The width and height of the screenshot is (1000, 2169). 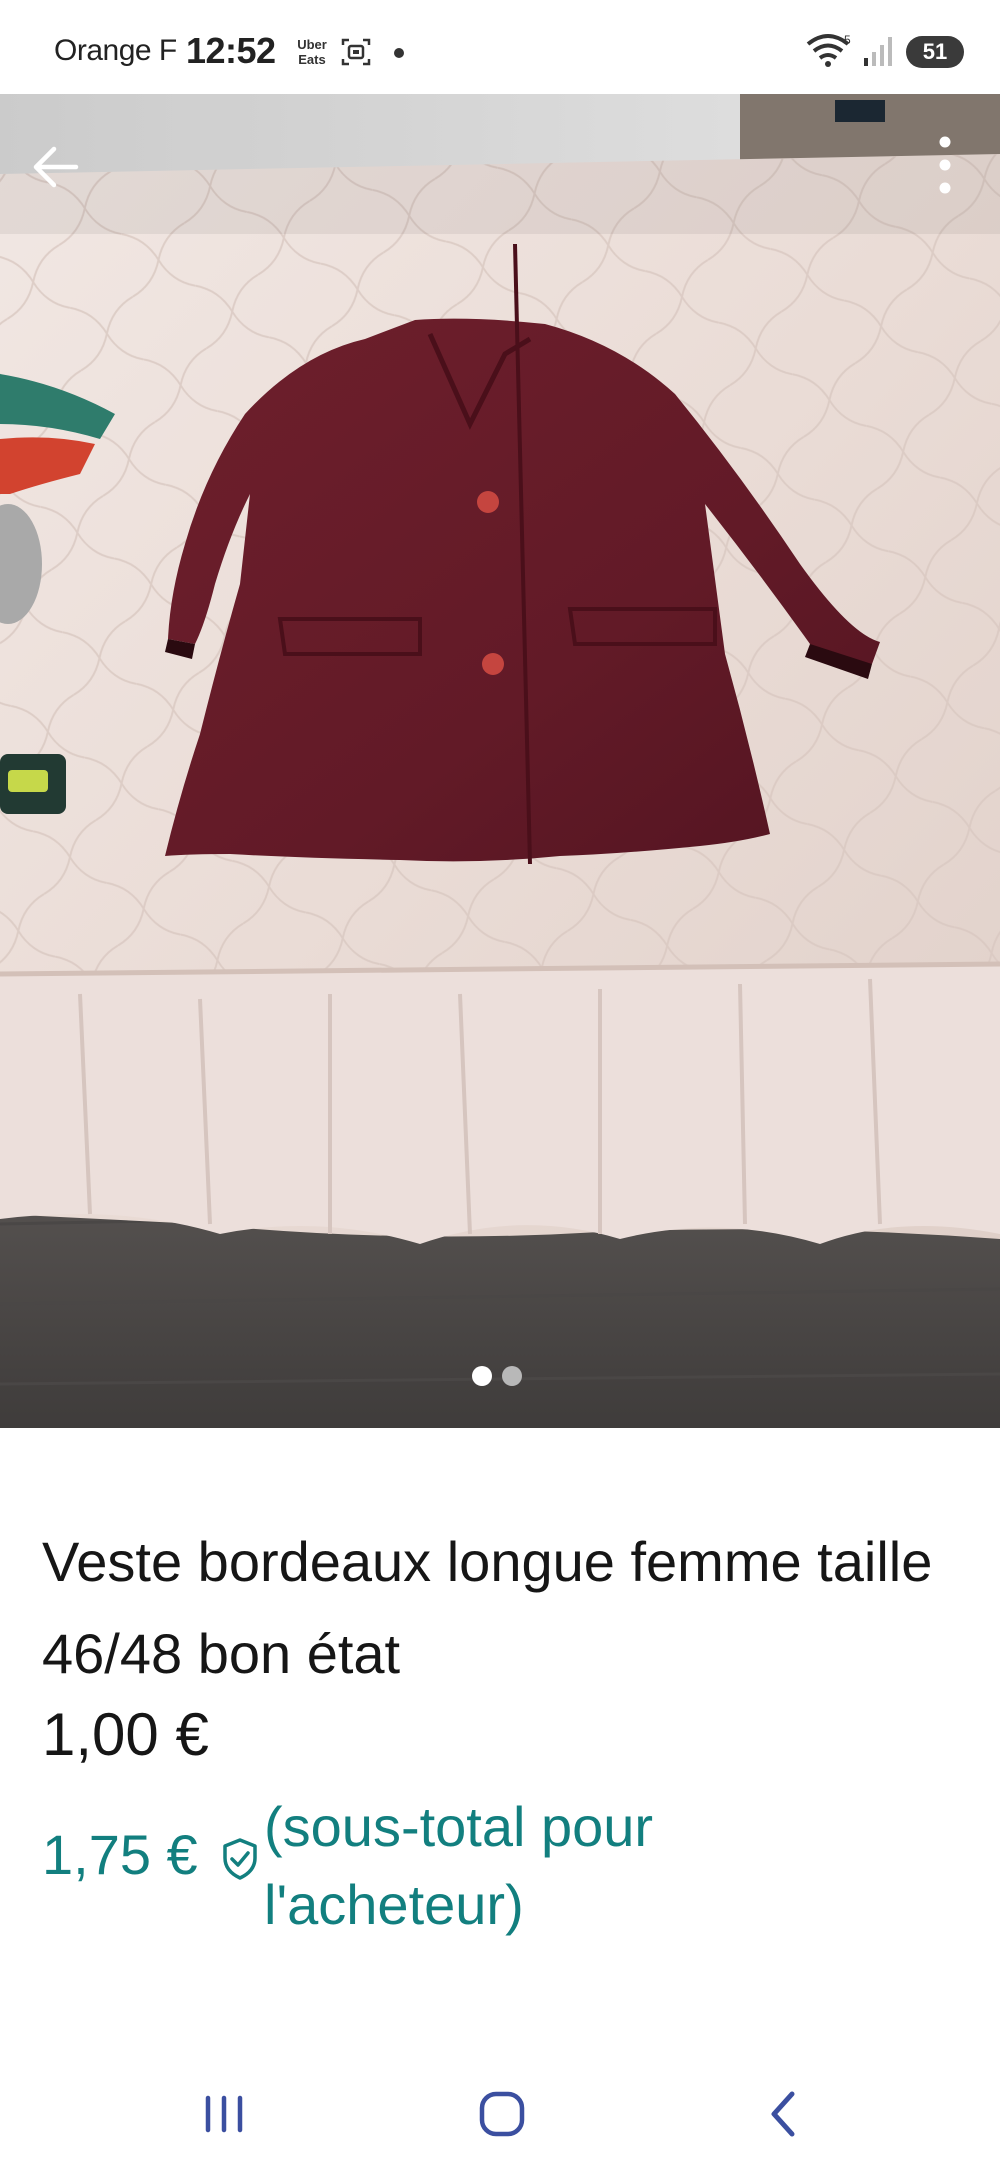 I want to click on status-bar: Orange F 12:52 Uber Eats 5 51, so click(x=500, y=47).